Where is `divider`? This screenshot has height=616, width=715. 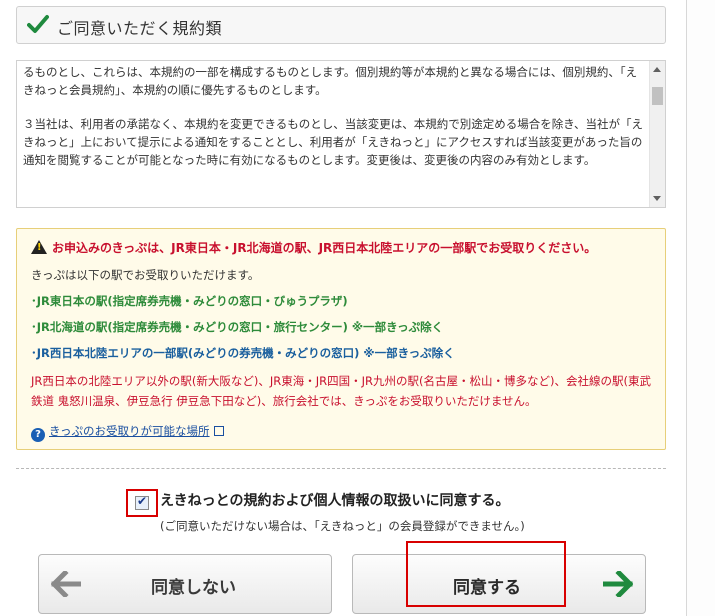 divider is located at coordinates (341, 468).